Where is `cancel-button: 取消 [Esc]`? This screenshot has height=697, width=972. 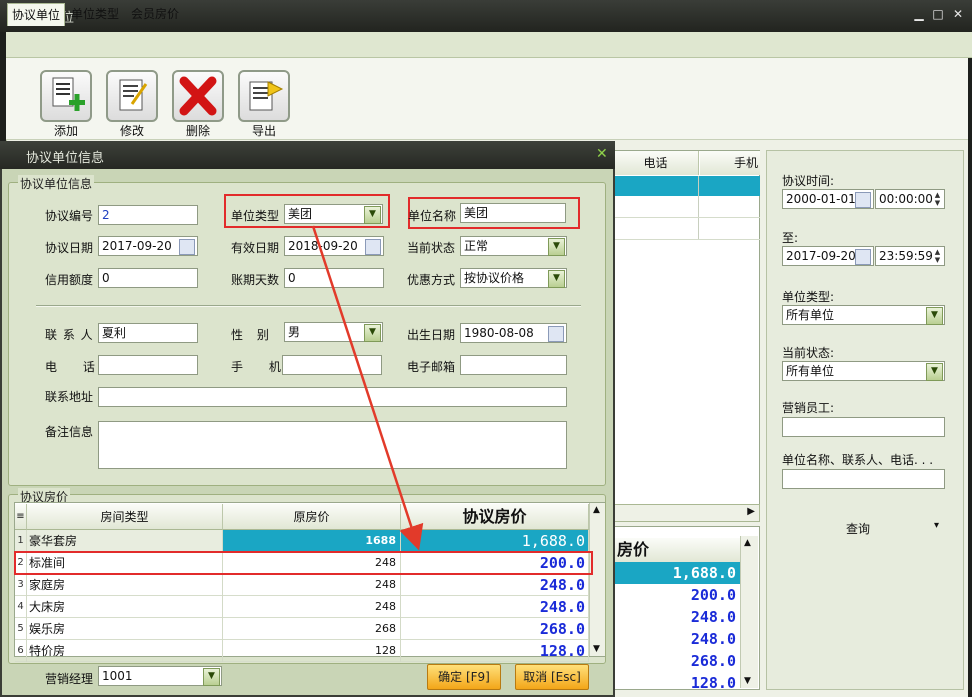
cancel-button: 取消 [Esc] is located at coordinates (552, 677).